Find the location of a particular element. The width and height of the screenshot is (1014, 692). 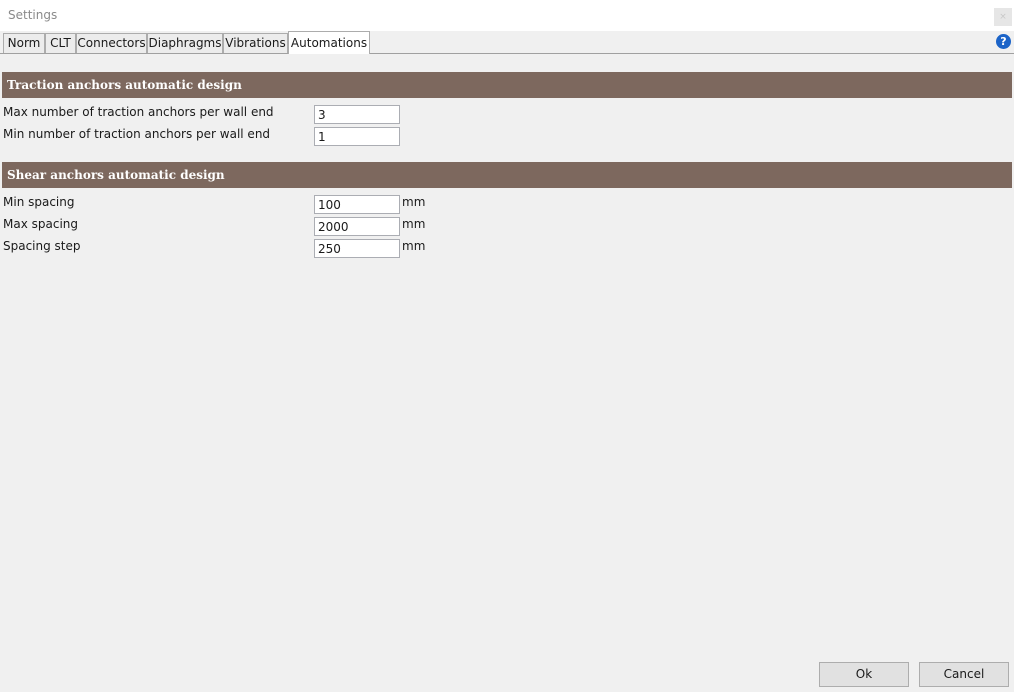

min-spacing-label: Min spacing is located at coordinates (39, 202).